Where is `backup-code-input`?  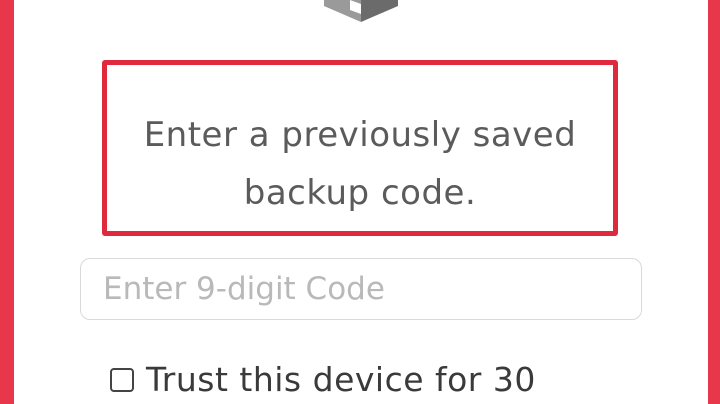
backup-code-input is located at coordinates (361, 289).